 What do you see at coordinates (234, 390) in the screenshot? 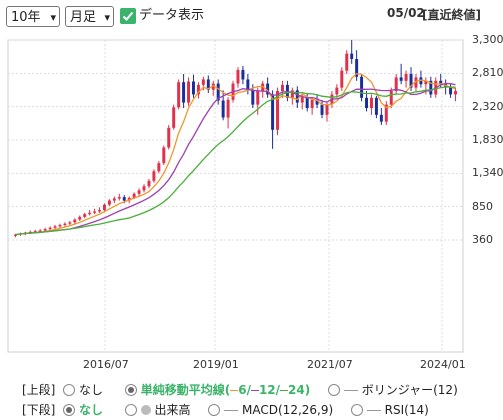
I see `ma6-line-icon` at bounding box center [234, 390].